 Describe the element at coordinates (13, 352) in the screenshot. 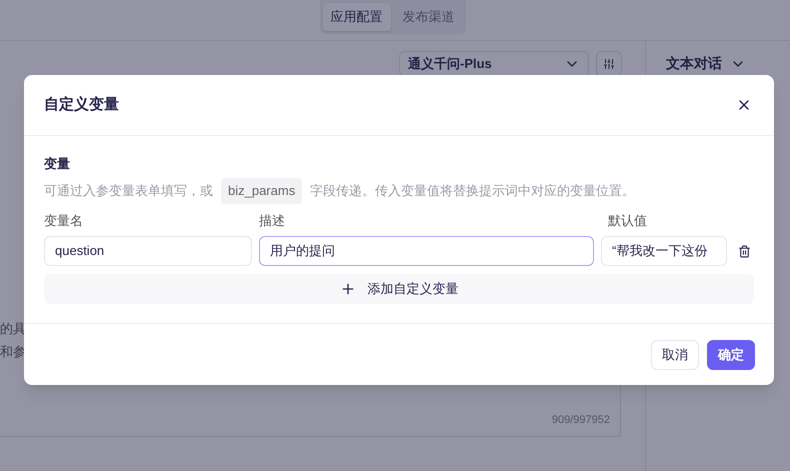

I see `prompt-text: 和参` at that location.